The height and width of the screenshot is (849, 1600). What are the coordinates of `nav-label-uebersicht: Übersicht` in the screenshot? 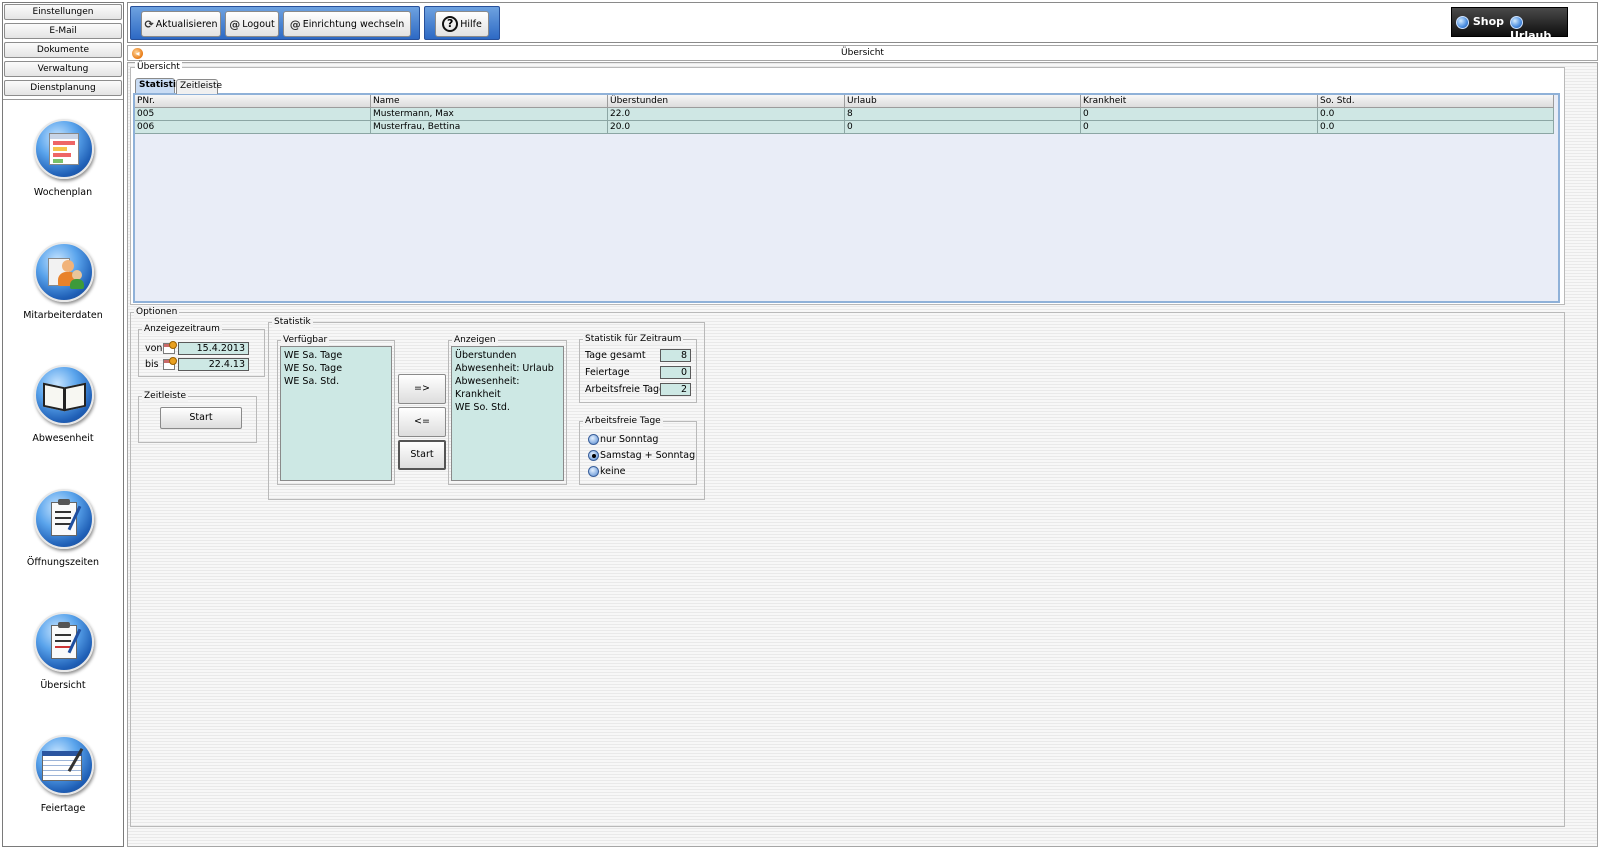 It's located at (63, 685).